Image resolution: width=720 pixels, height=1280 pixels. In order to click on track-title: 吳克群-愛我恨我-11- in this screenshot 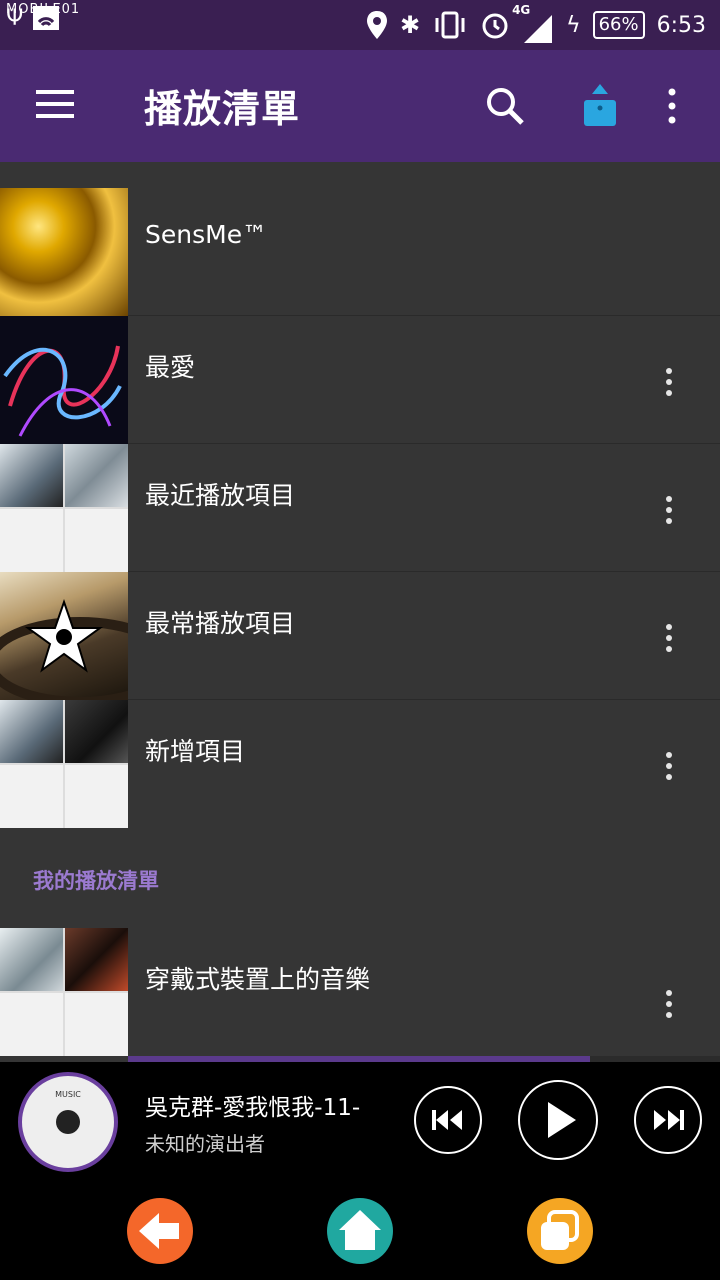, I will do `click(253, 1108)`.